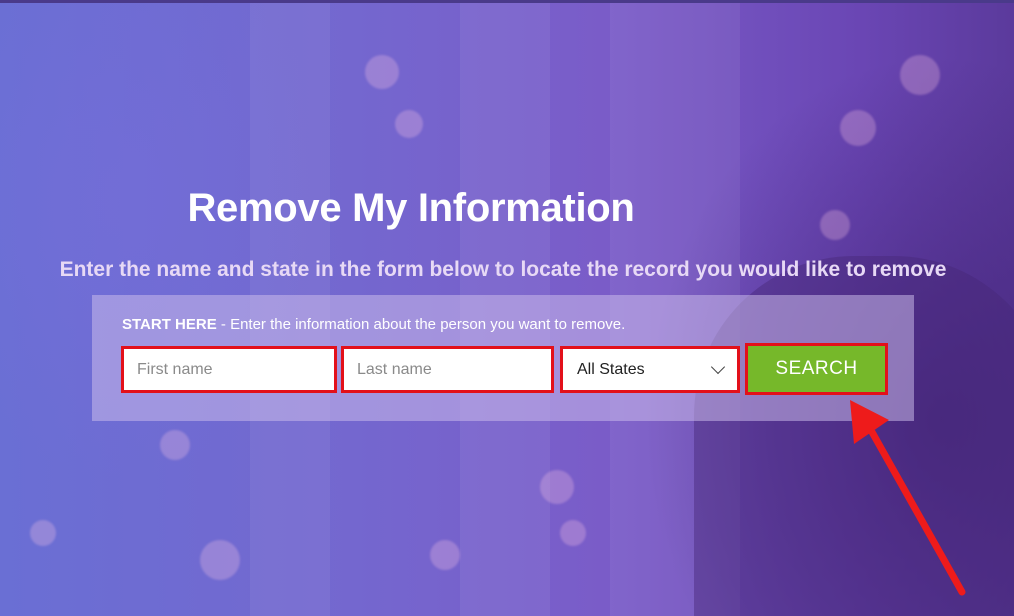 Image resolution: width=1014 pixels, height=616 pixels. Describe the element at coordinates (611, 369) in the screenshot. I see `state-select-value: All States` at that location.